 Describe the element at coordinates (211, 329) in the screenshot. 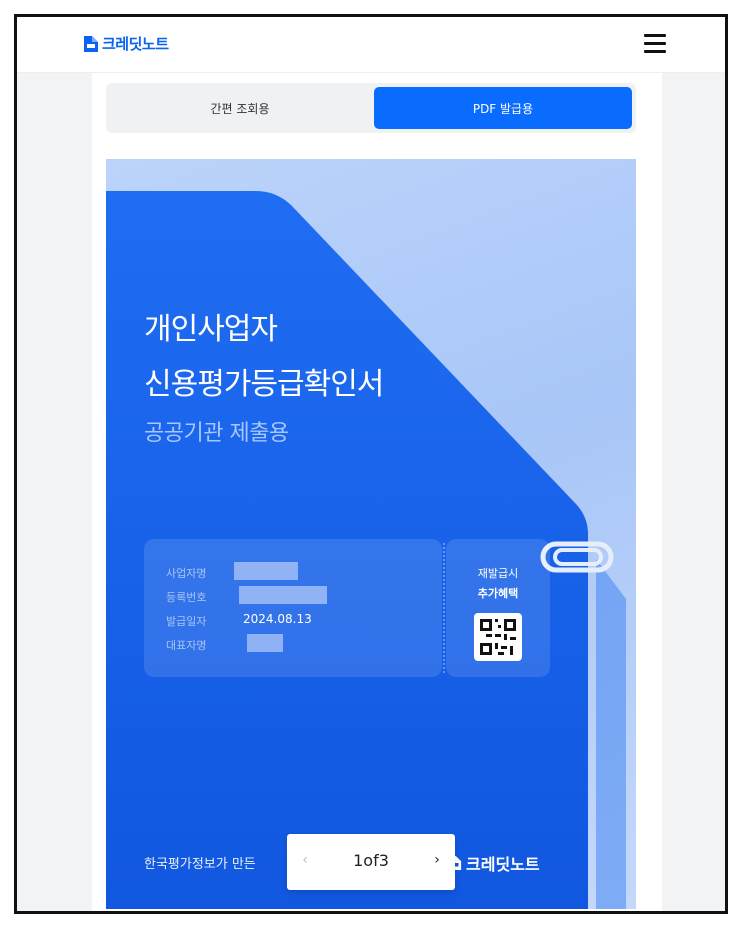

I see `document-title-line1: 개인사업자` at that location.